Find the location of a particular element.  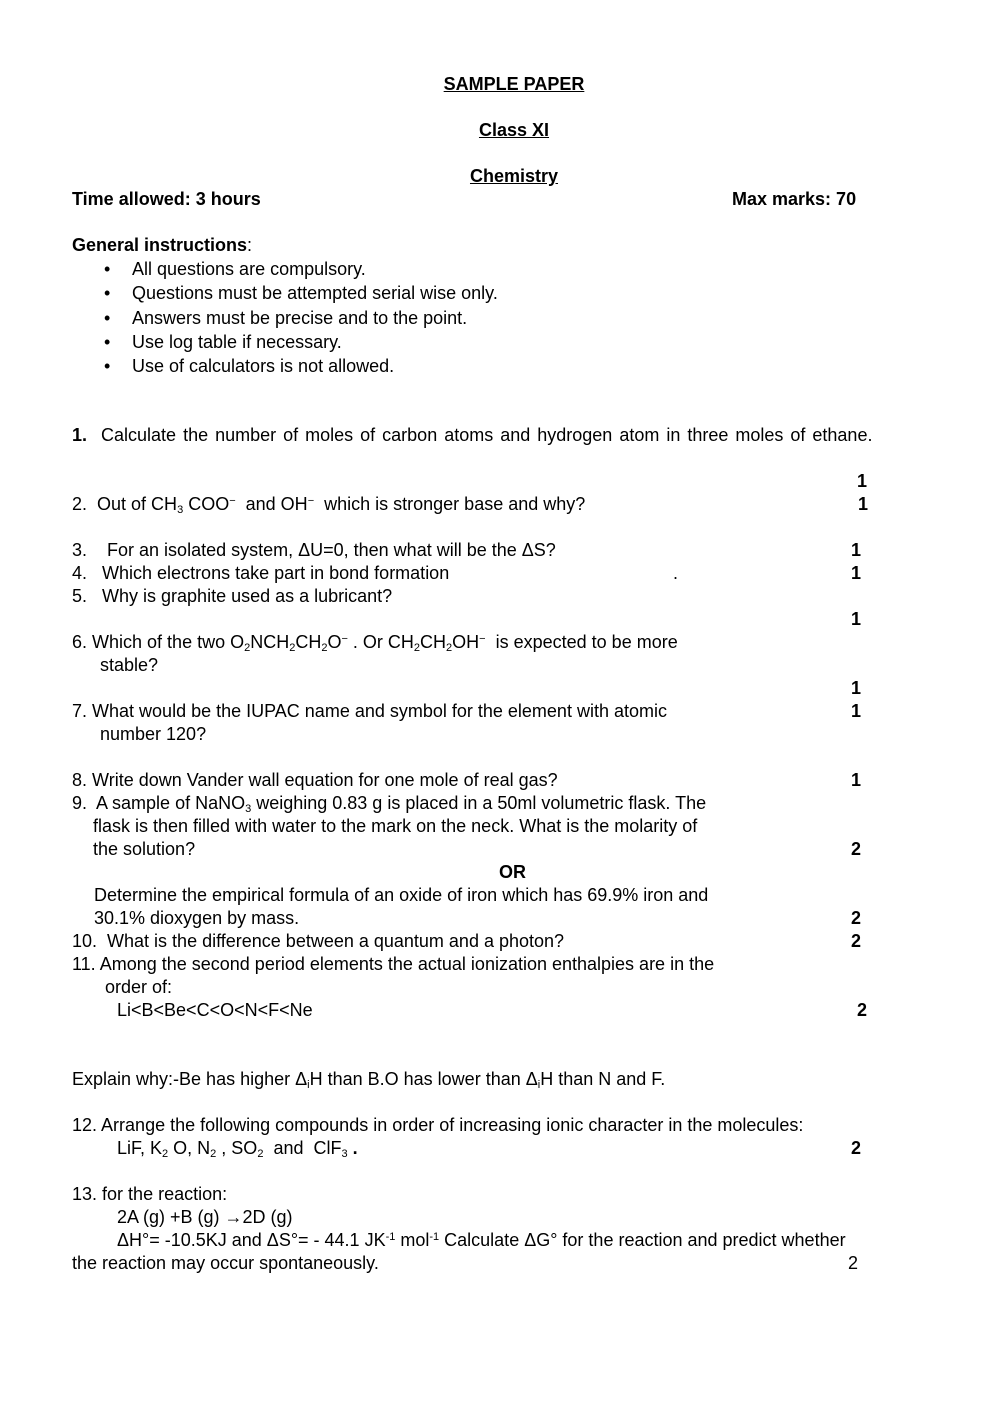

question-12-line2: LiF, K2 O, N2 , SO2 and ClF3 . is located at coordinates (237, 1148).